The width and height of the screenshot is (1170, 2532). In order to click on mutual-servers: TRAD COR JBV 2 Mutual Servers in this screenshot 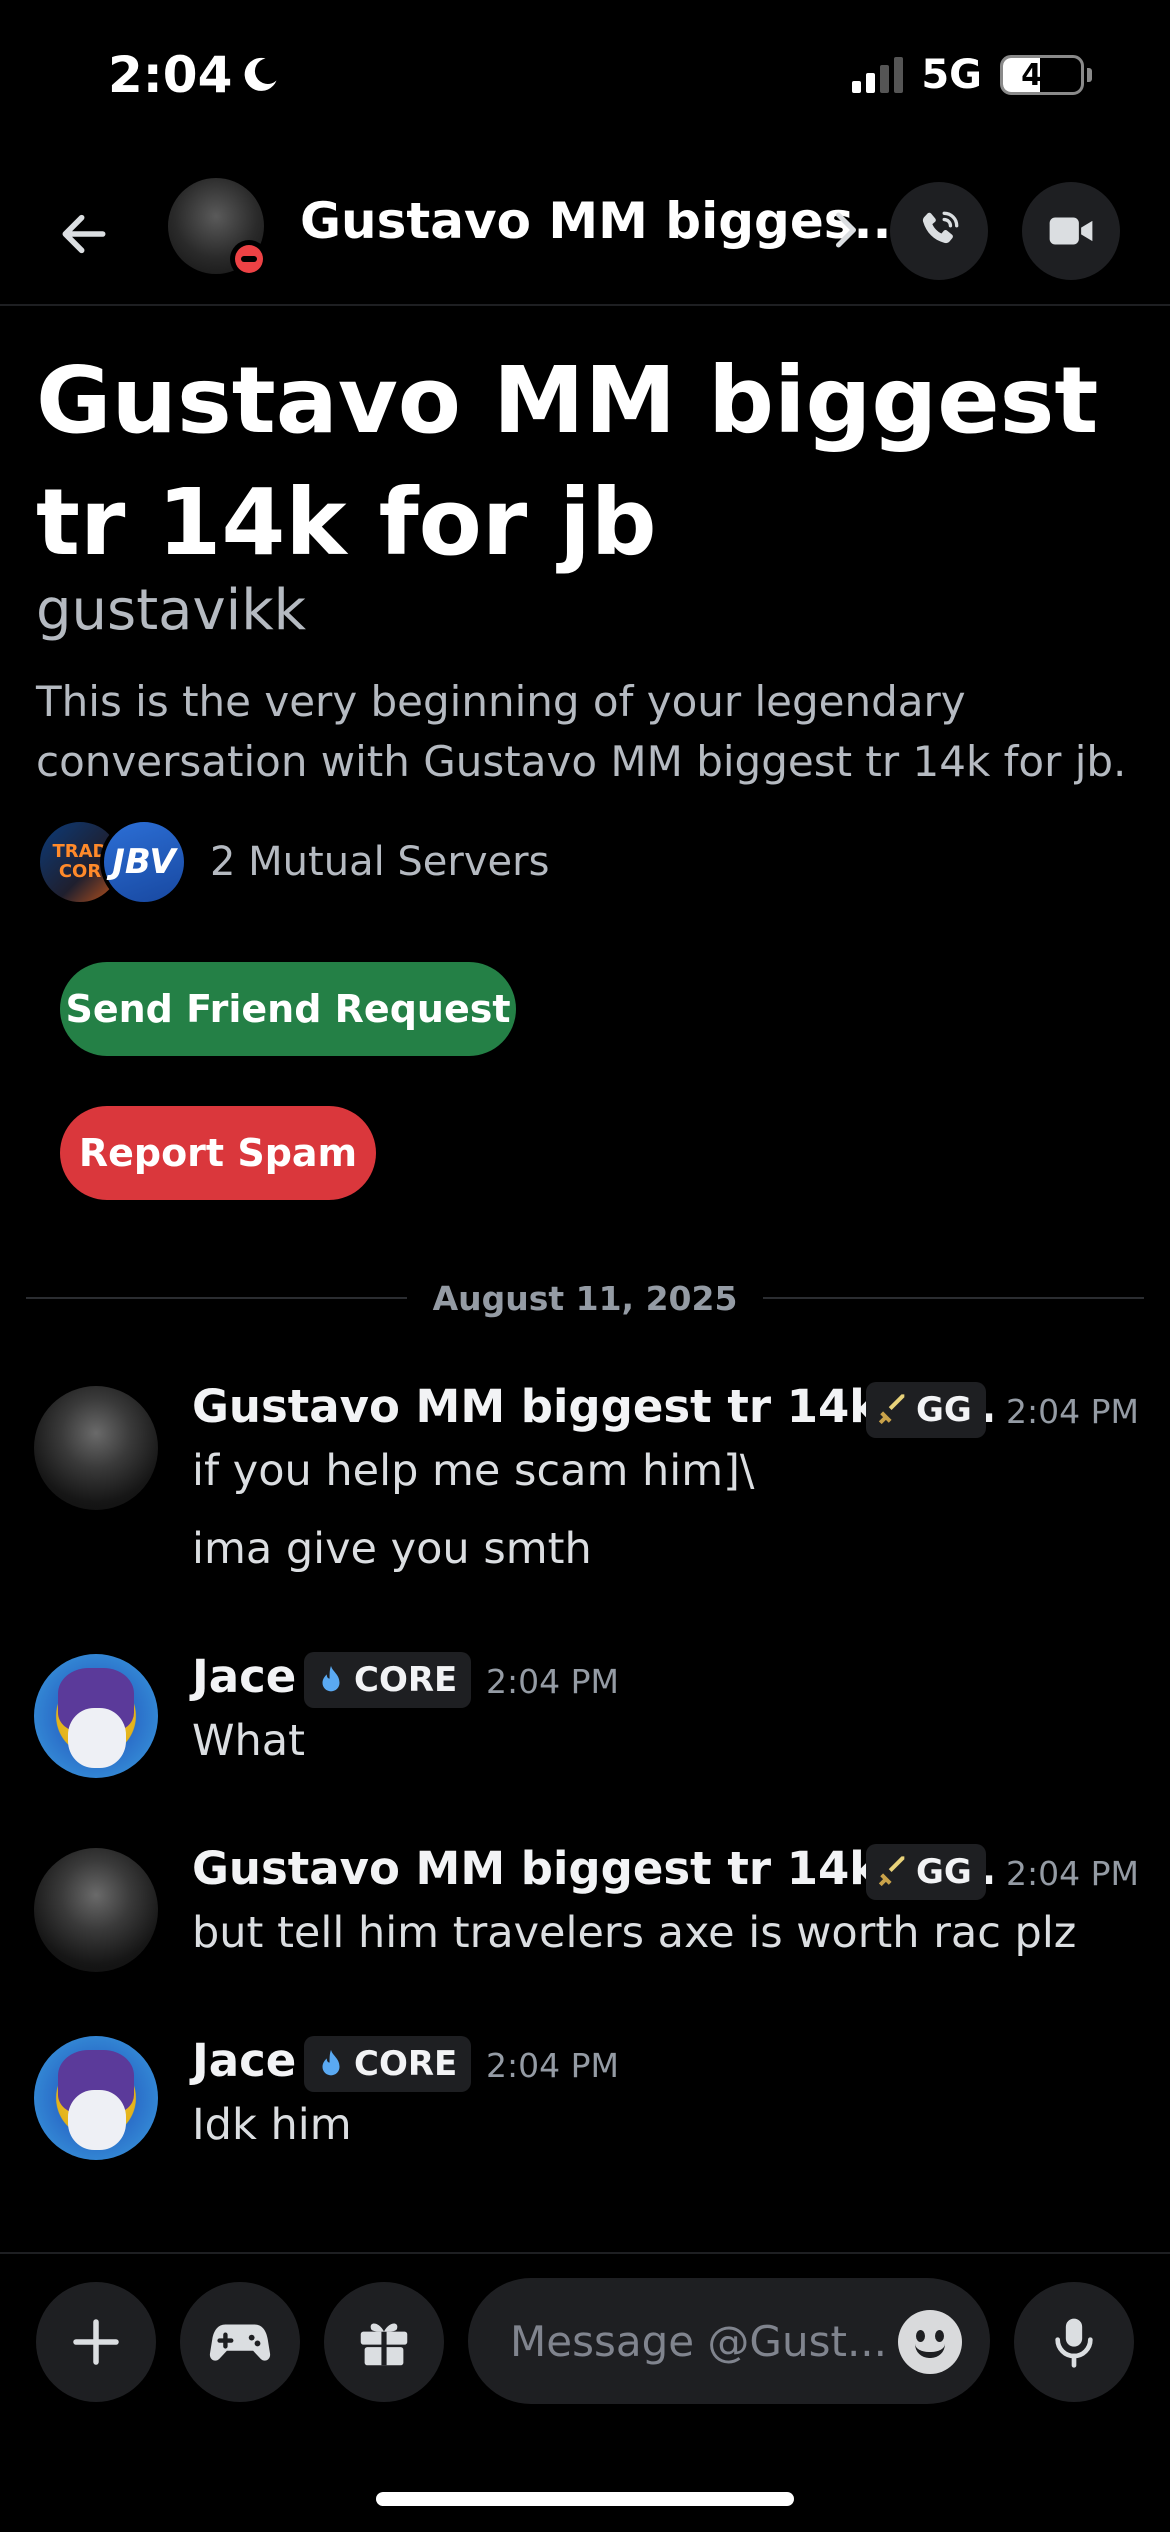, I will do `click(292, 862)`.